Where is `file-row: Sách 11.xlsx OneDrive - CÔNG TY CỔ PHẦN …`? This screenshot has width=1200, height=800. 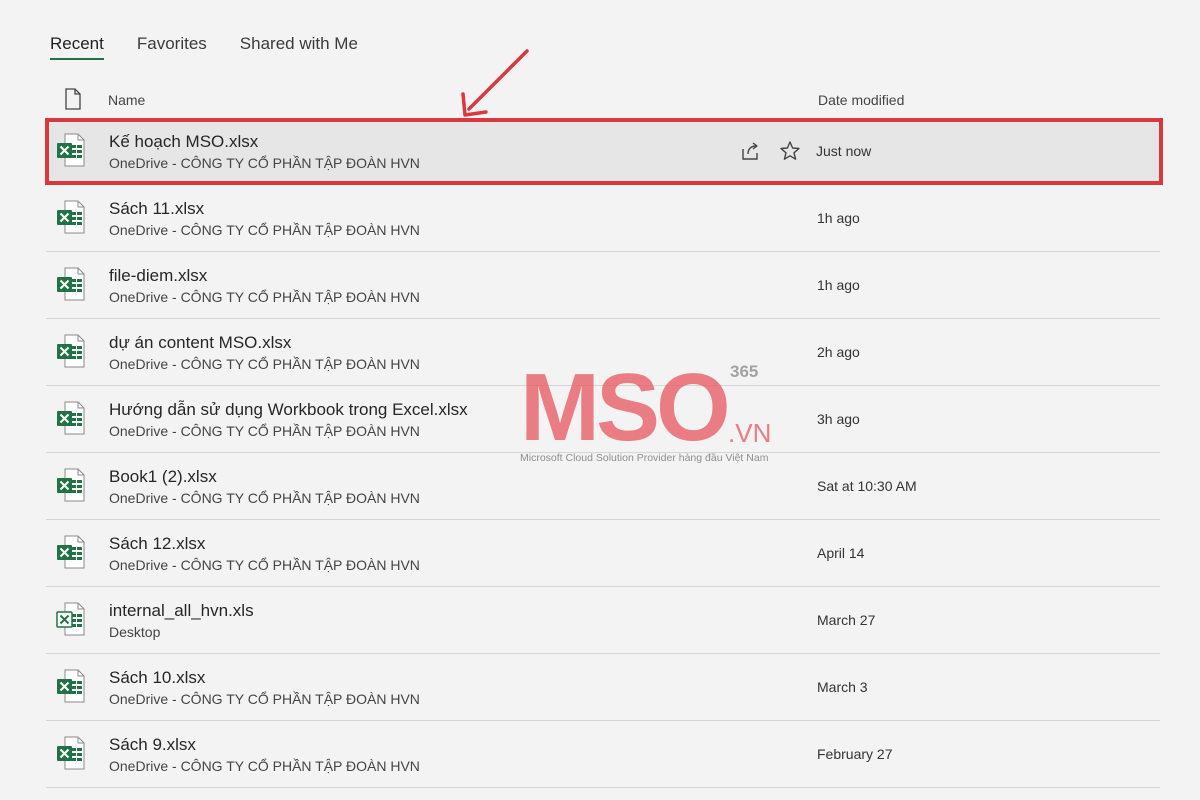
file-row: Sách 11.xlsx OneDrive - CÔNG TY CỔ PHẦN … is located at coordinates (603, 218).